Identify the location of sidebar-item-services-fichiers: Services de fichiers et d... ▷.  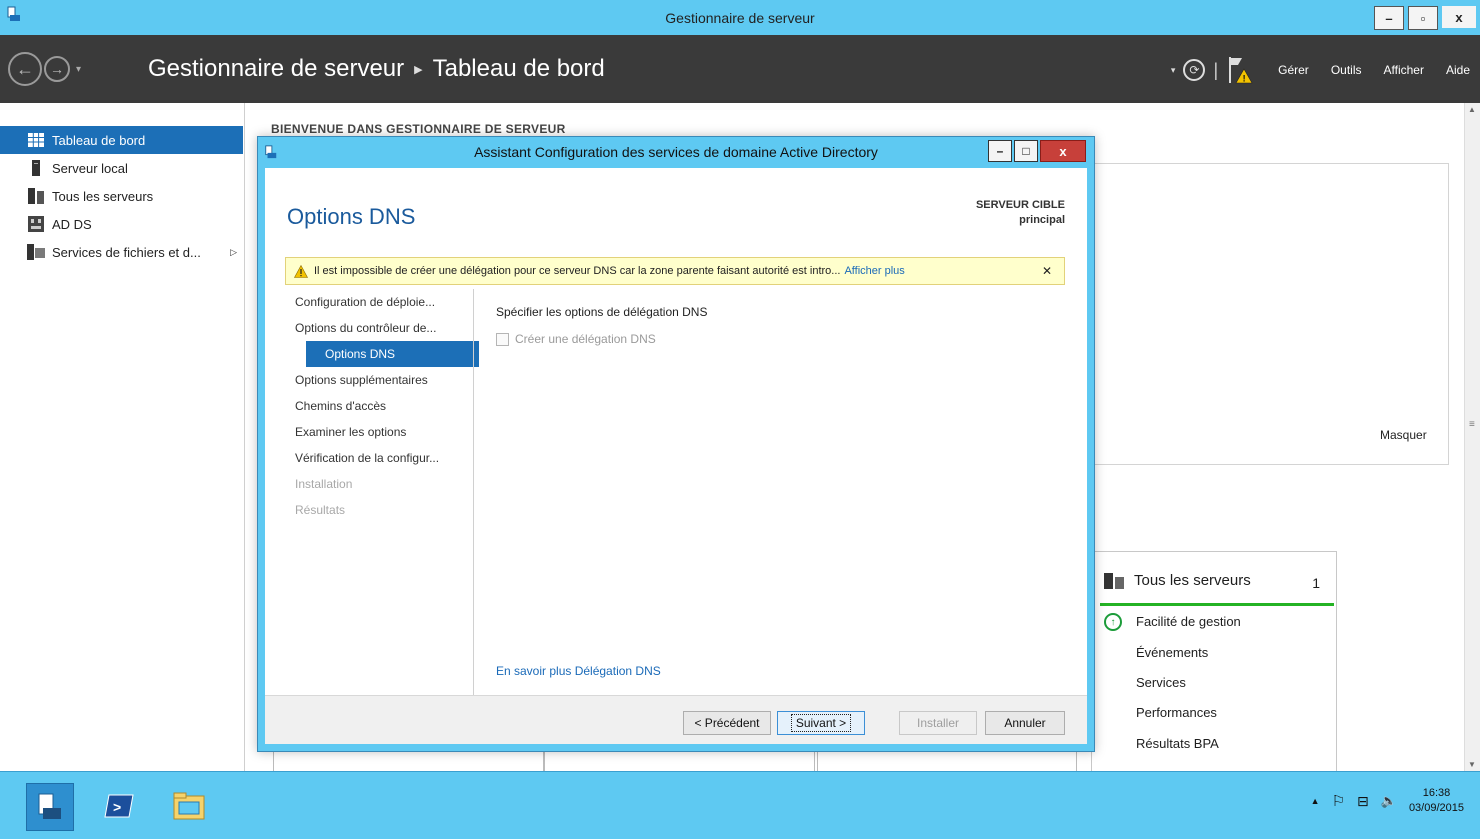
(121, 252).